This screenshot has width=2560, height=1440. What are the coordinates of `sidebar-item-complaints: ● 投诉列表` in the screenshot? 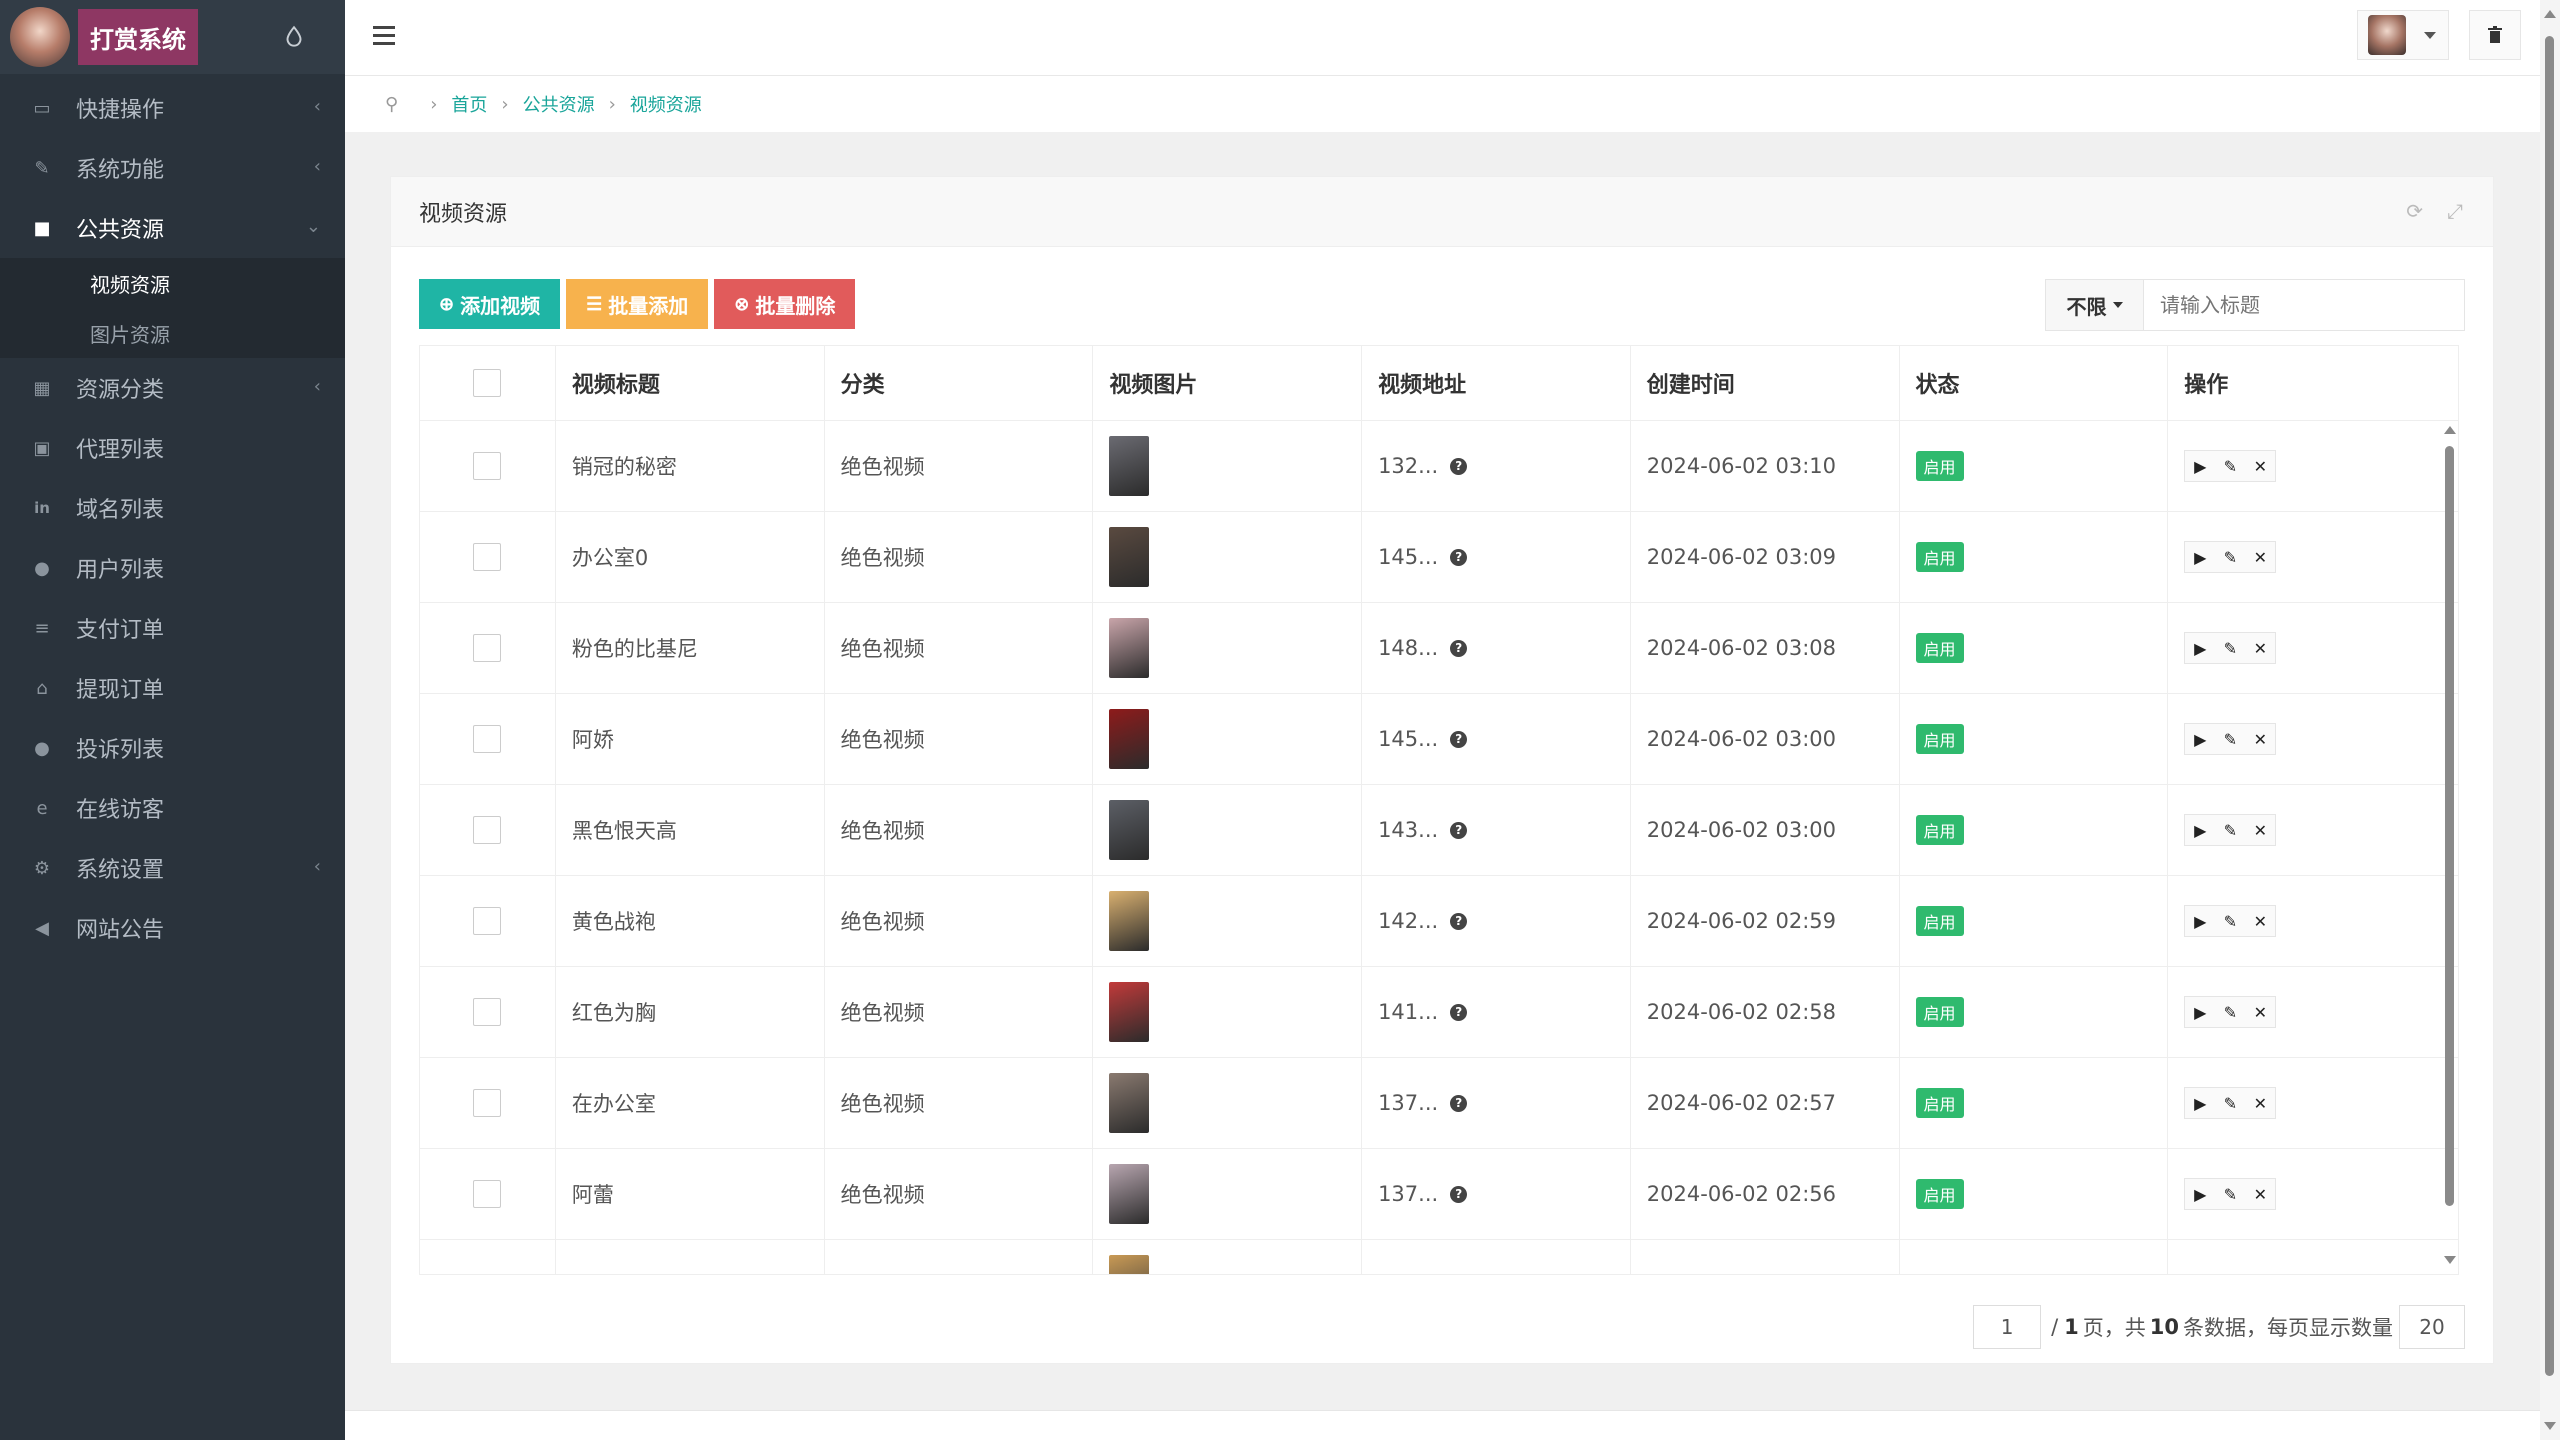 It's located at (172, 748).